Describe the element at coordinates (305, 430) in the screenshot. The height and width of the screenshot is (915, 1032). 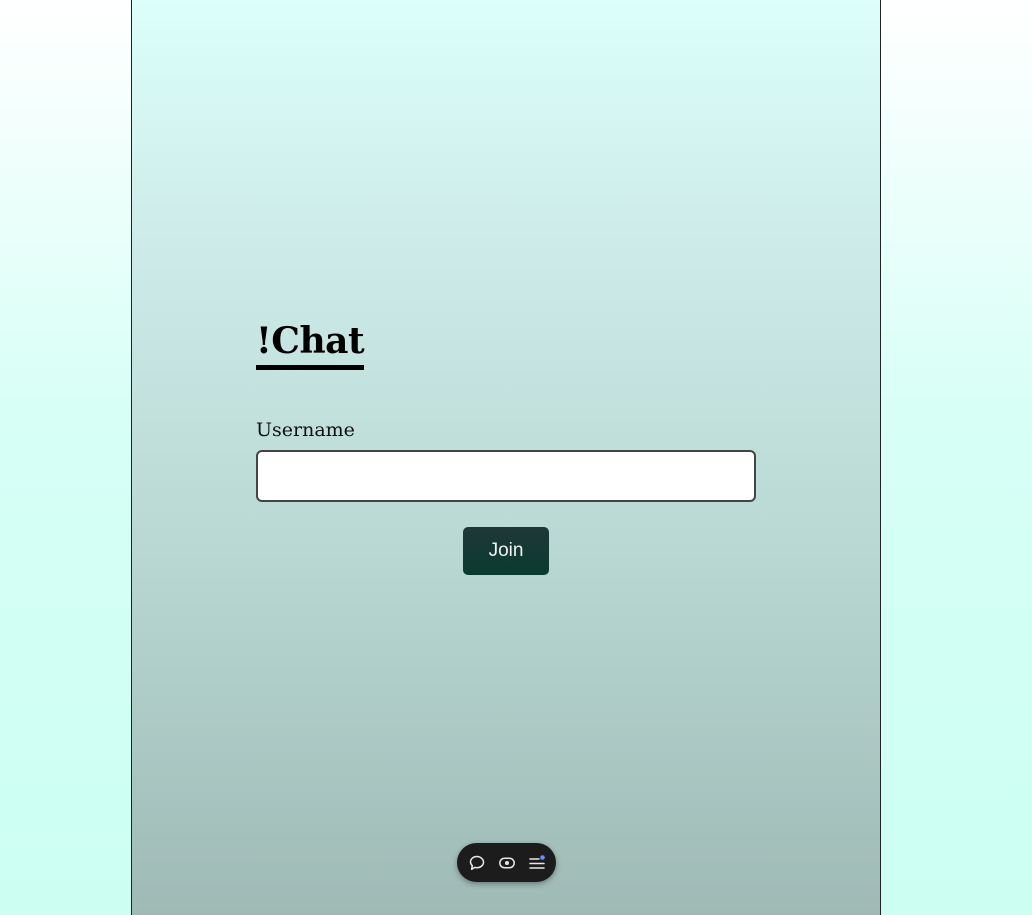
I see `username-label: Username` at that location.